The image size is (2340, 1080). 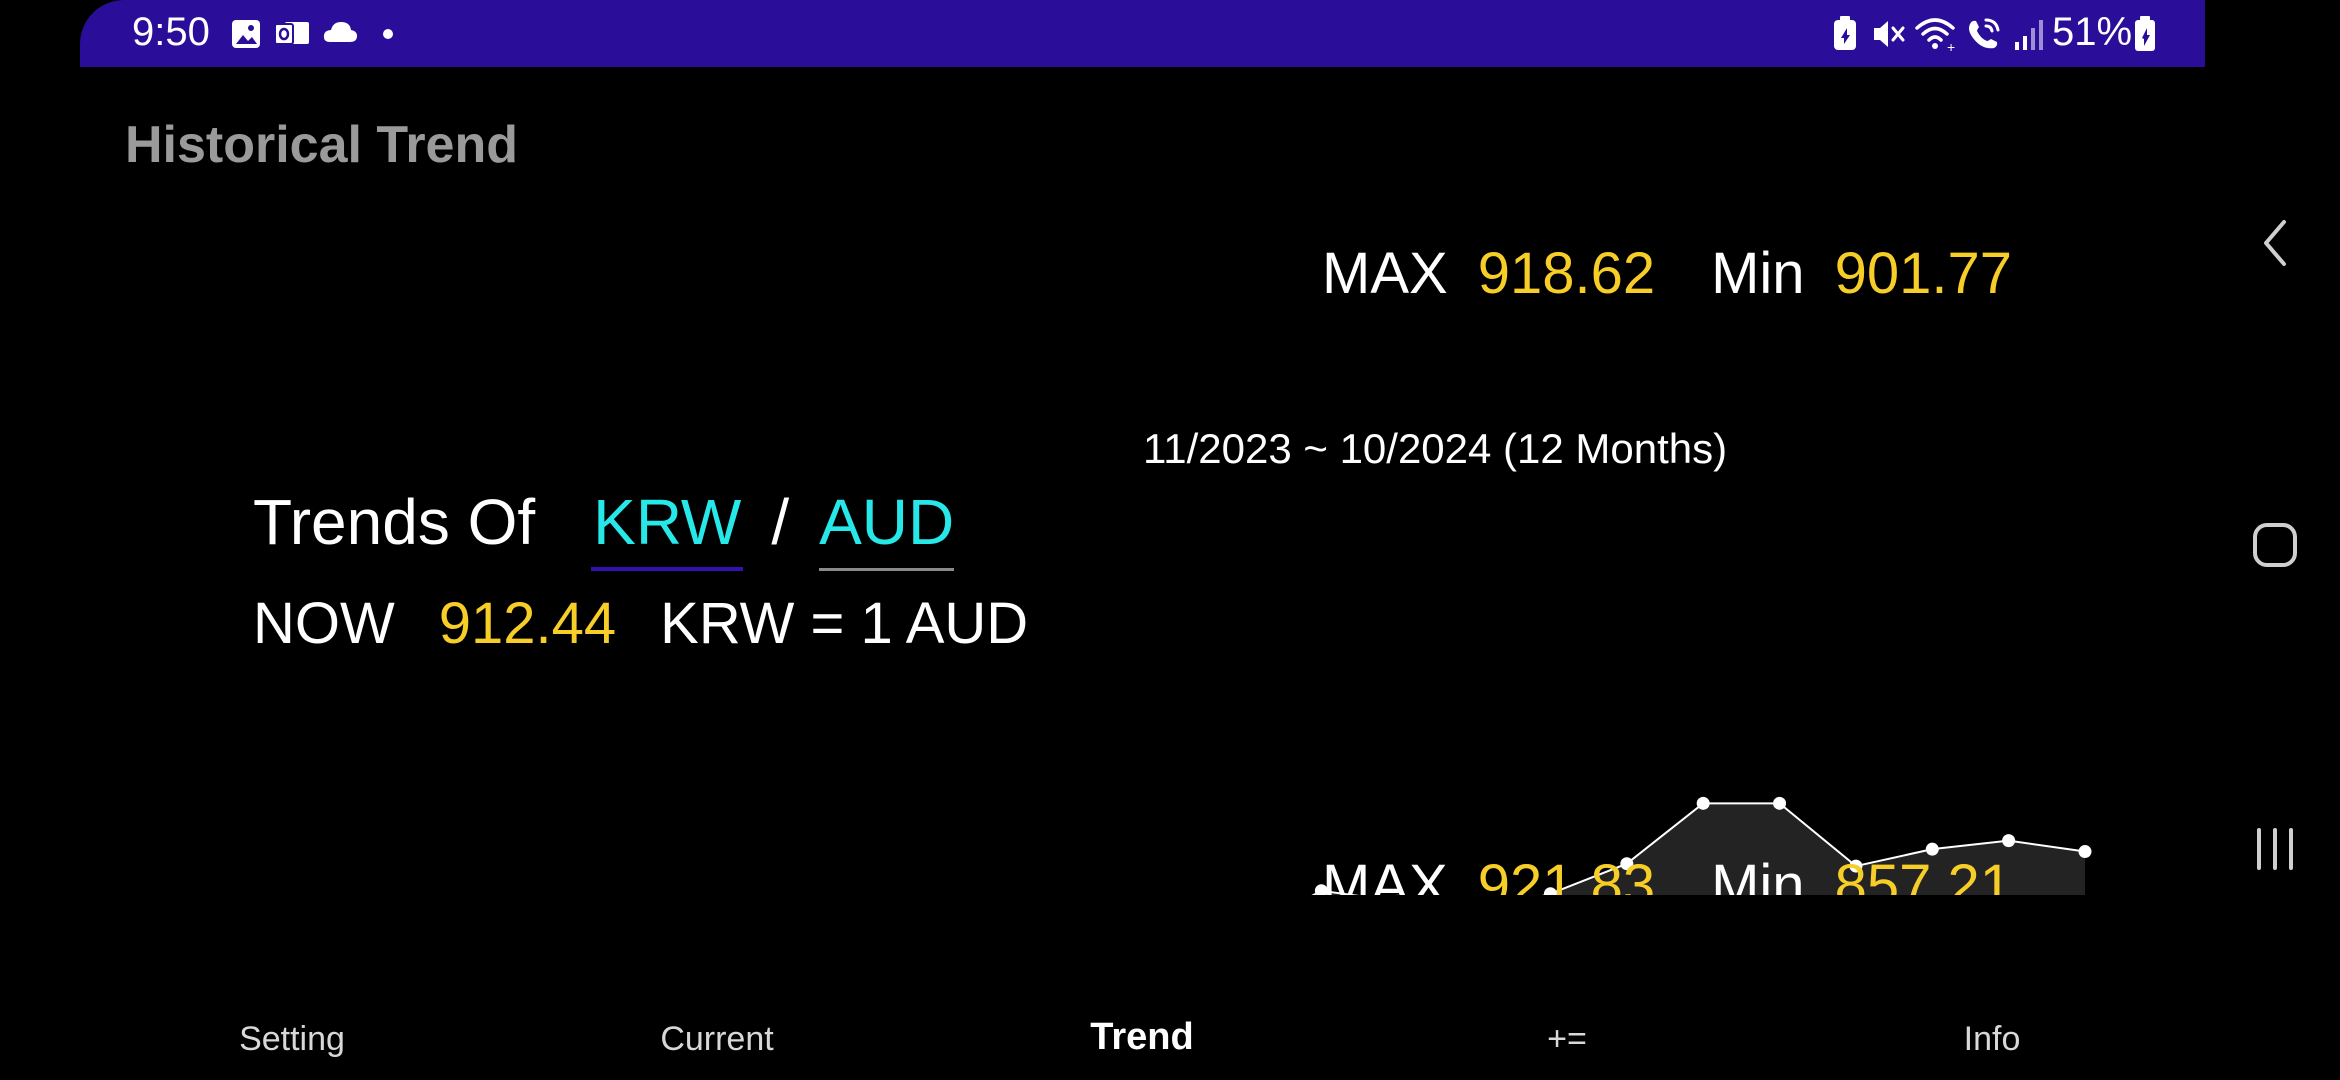 What do you see at coordinates (2145, 33) in the screenshot?
I see `battery-icon` at bounding box center [2145, 33].